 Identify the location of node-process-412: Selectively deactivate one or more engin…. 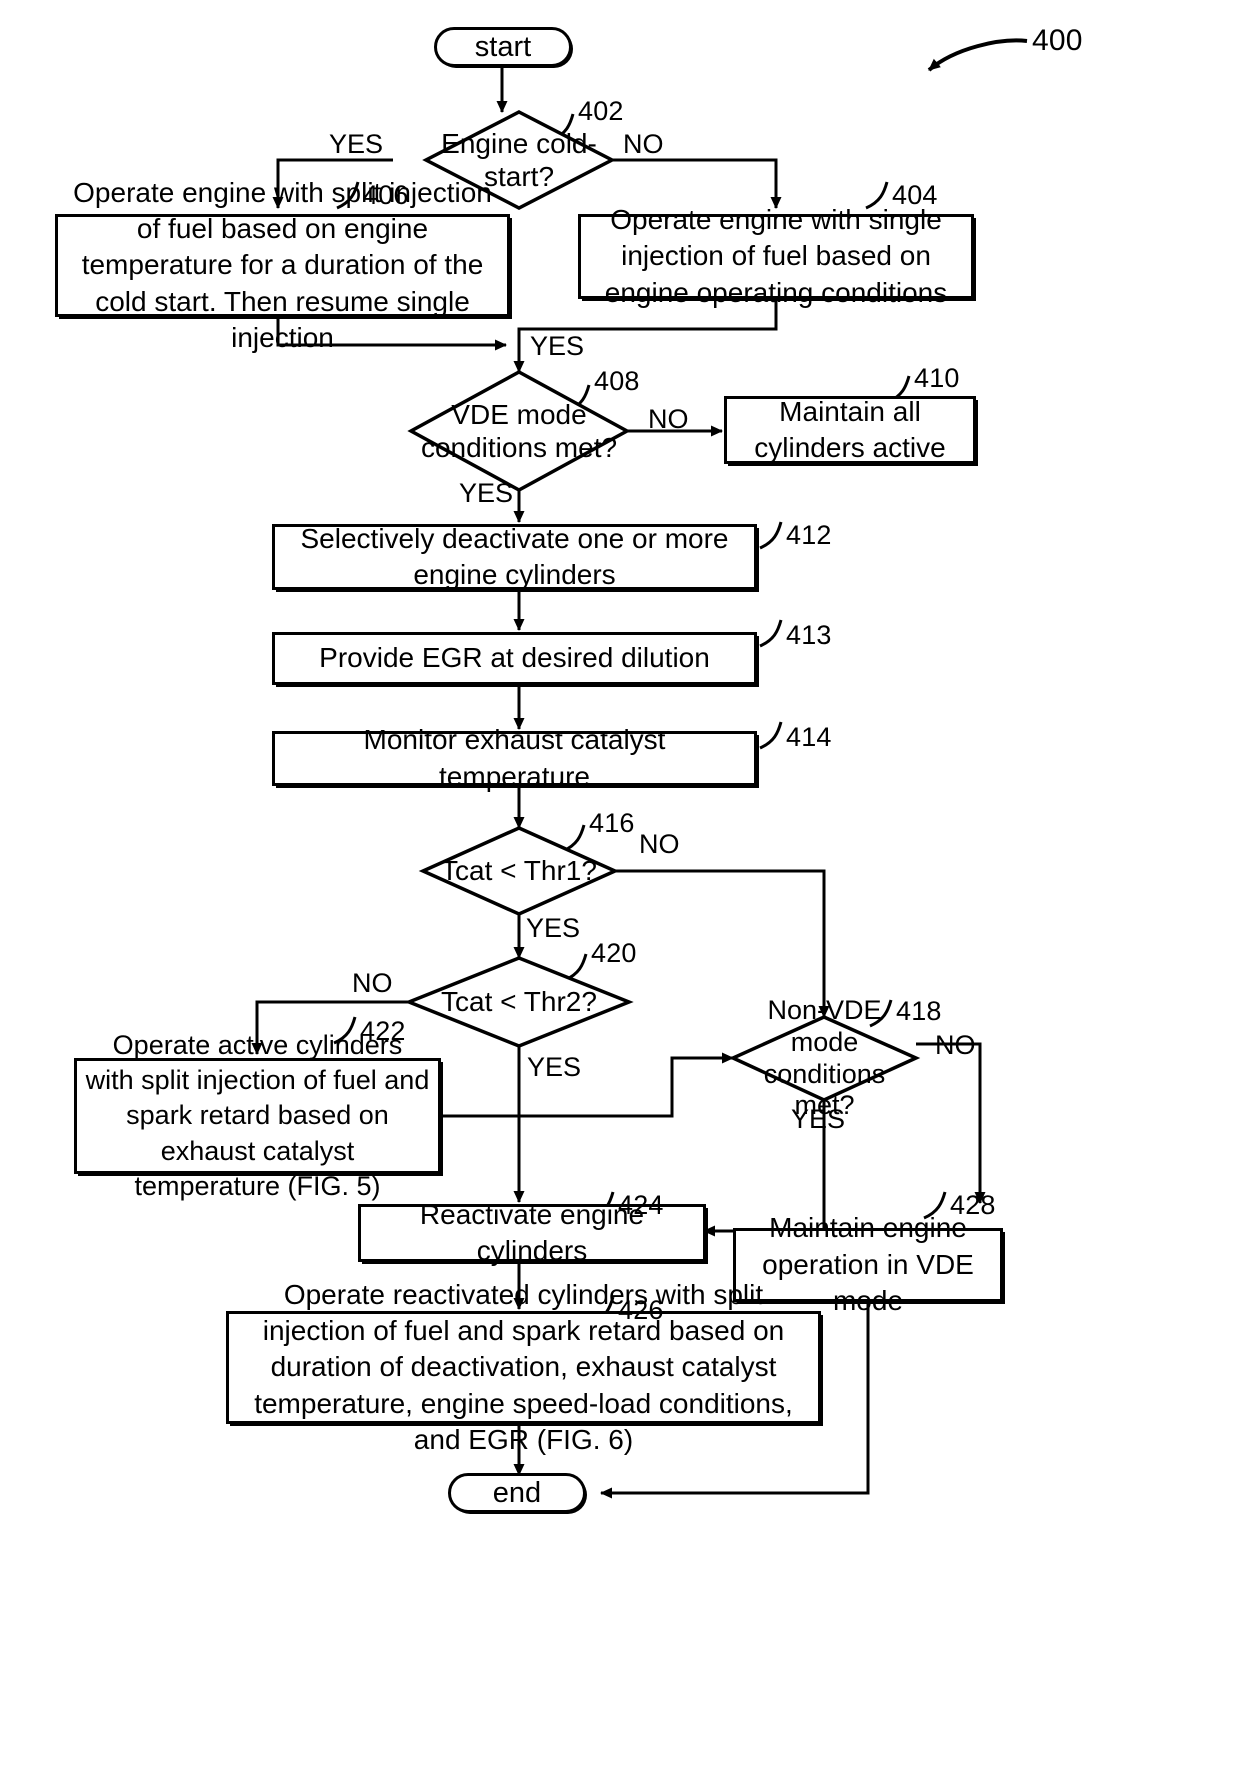
(514, 556).